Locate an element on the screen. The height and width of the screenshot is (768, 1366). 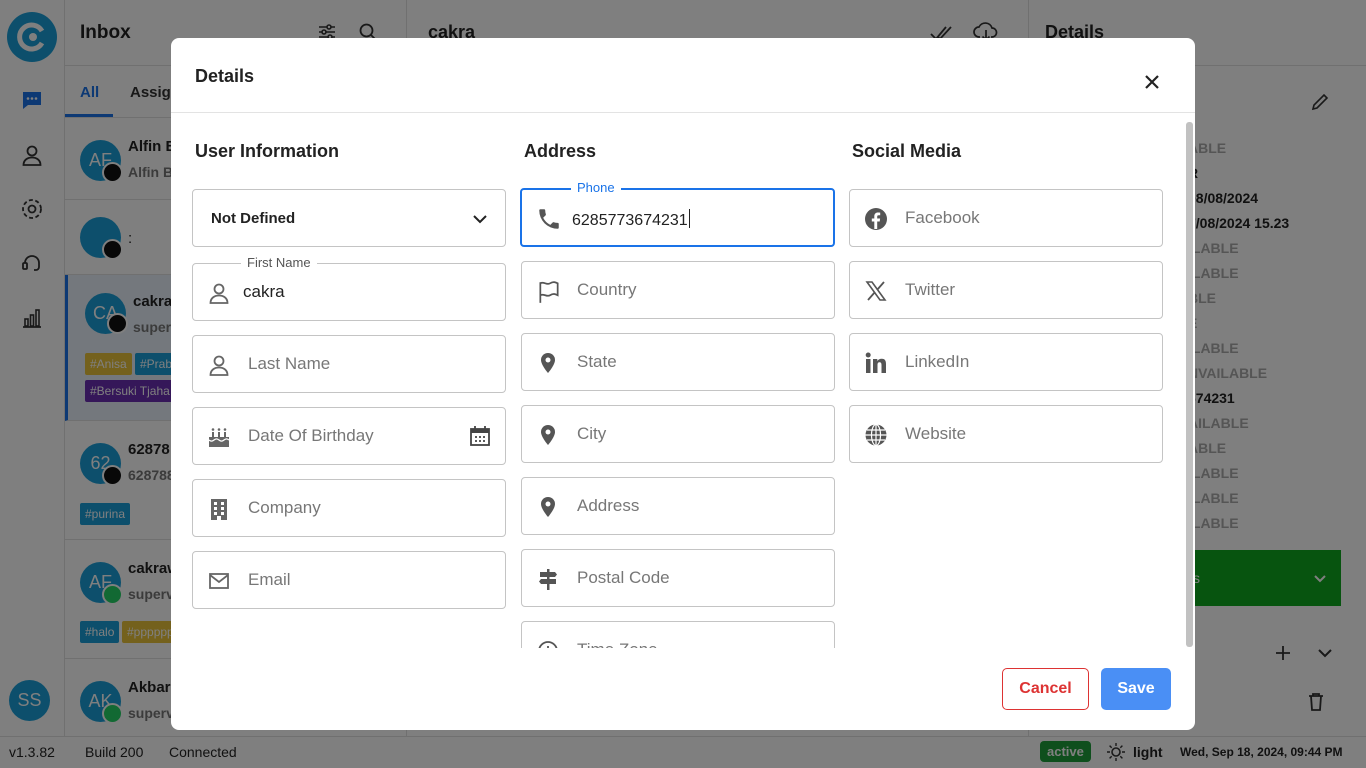
cancel-button: Cancel is located at coordinates (1045, 689).